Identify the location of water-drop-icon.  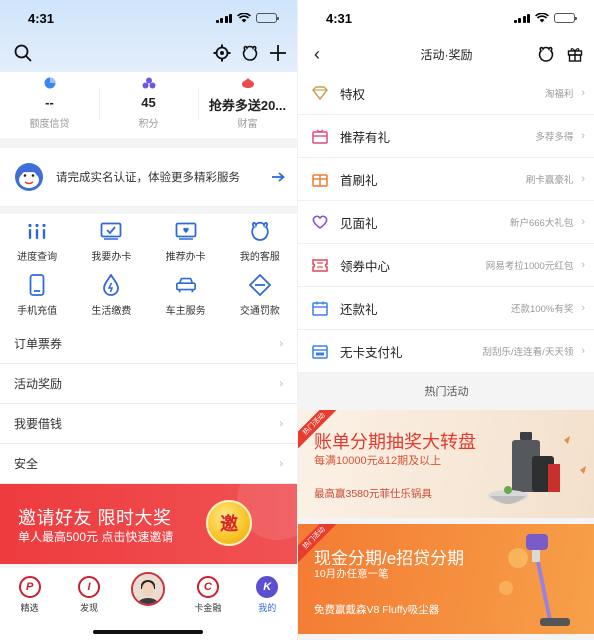
(111, 285).